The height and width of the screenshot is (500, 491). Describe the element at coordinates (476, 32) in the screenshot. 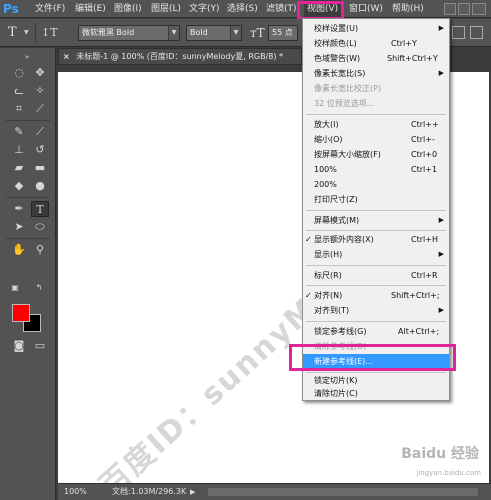

I see `align-right-icon` at that location.